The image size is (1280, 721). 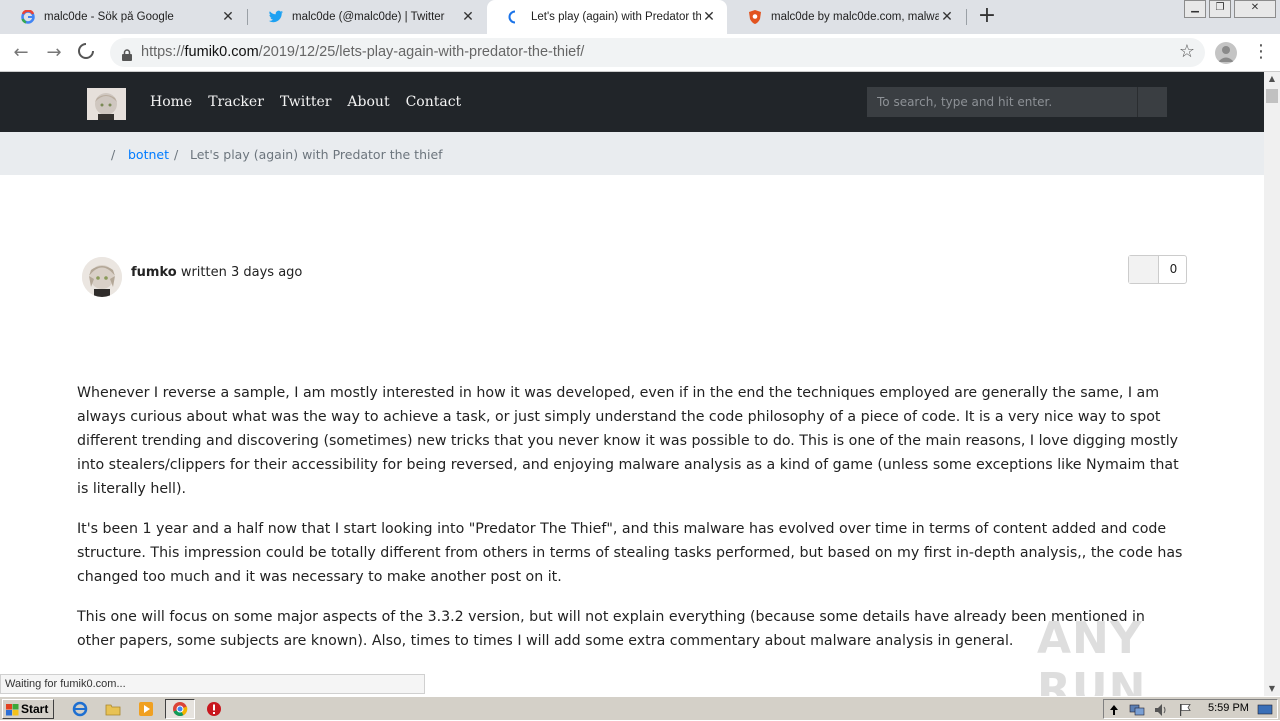 What do you see at coordinates (632, 102) in the screenshot?
I see `site-navbar: Home Tracker Twitter About Contact` at bounding box center [632, 102].